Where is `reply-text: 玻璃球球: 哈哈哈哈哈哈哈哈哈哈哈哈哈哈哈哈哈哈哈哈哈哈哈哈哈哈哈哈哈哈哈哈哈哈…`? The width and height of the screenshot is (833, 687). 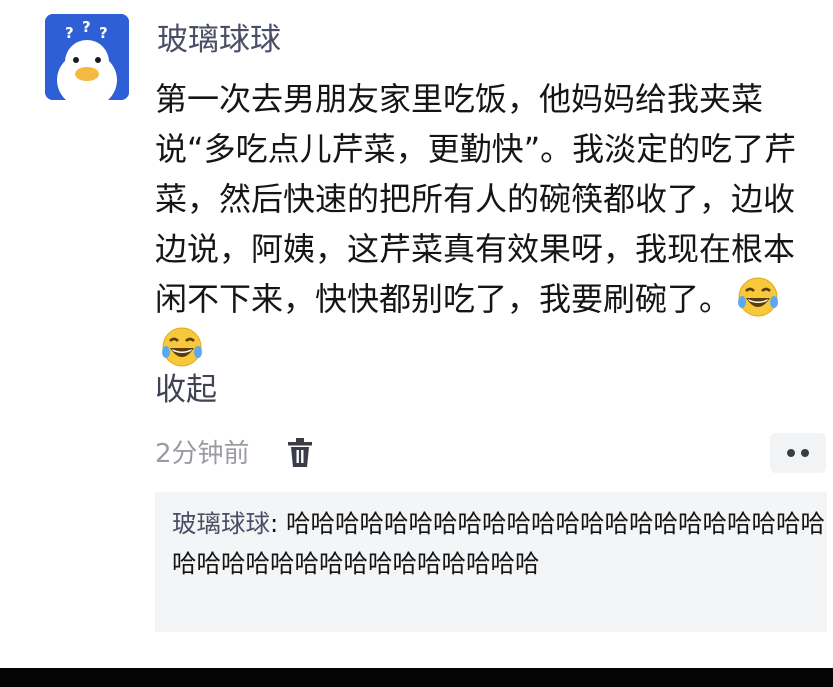 reply-text: 玻璃球球: 哈哈哈哈哈哈哈哈哈哈哈哈哈哈哈哈哈哈哈哈哈哈哈哈哈哈哈哈哈哈哈哈哈哈… is located at coordinates (499, 544).